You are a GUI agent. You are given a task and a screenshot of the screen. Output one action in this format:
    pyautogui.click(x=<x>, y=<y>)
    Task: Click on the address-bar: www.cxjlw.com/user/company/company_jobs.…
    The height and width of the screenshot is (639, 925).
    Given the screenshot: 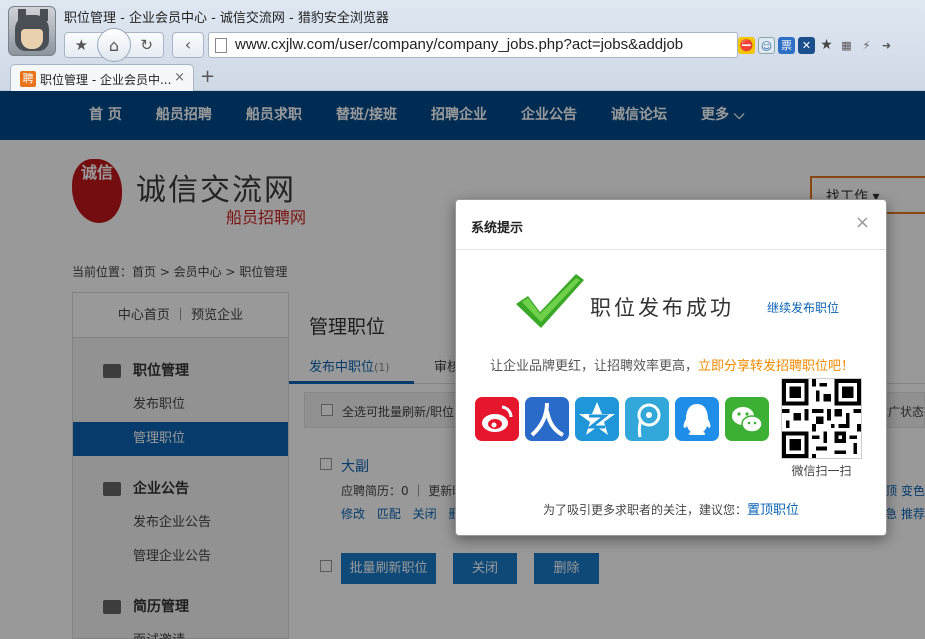 What is the action you would take?
    pyautogui.click(x=473, y=45)
    